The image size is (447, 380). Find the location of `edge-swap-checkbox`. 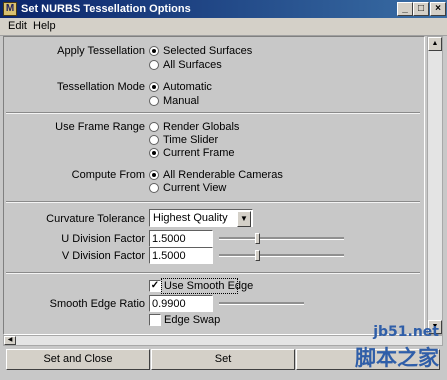

edge-swap-checkbox is located at coordinates (155, 320).